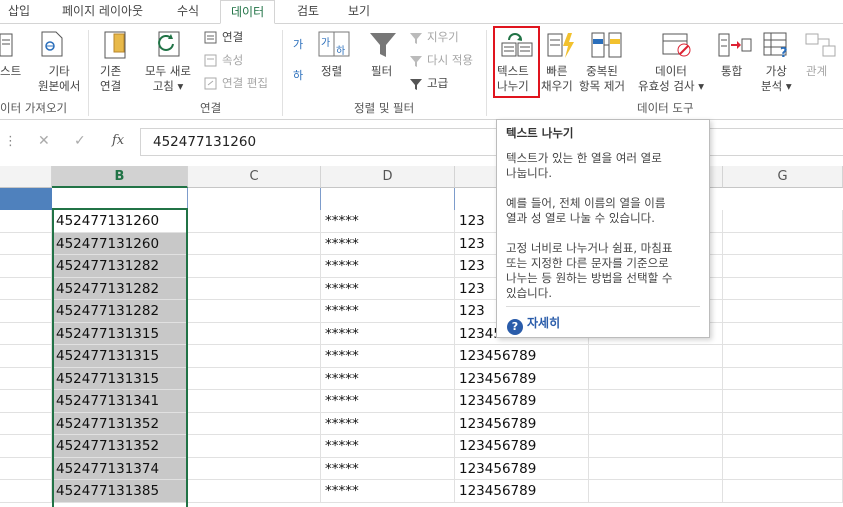  I want to click on tab-formulas: 수식, so click(188, 12).